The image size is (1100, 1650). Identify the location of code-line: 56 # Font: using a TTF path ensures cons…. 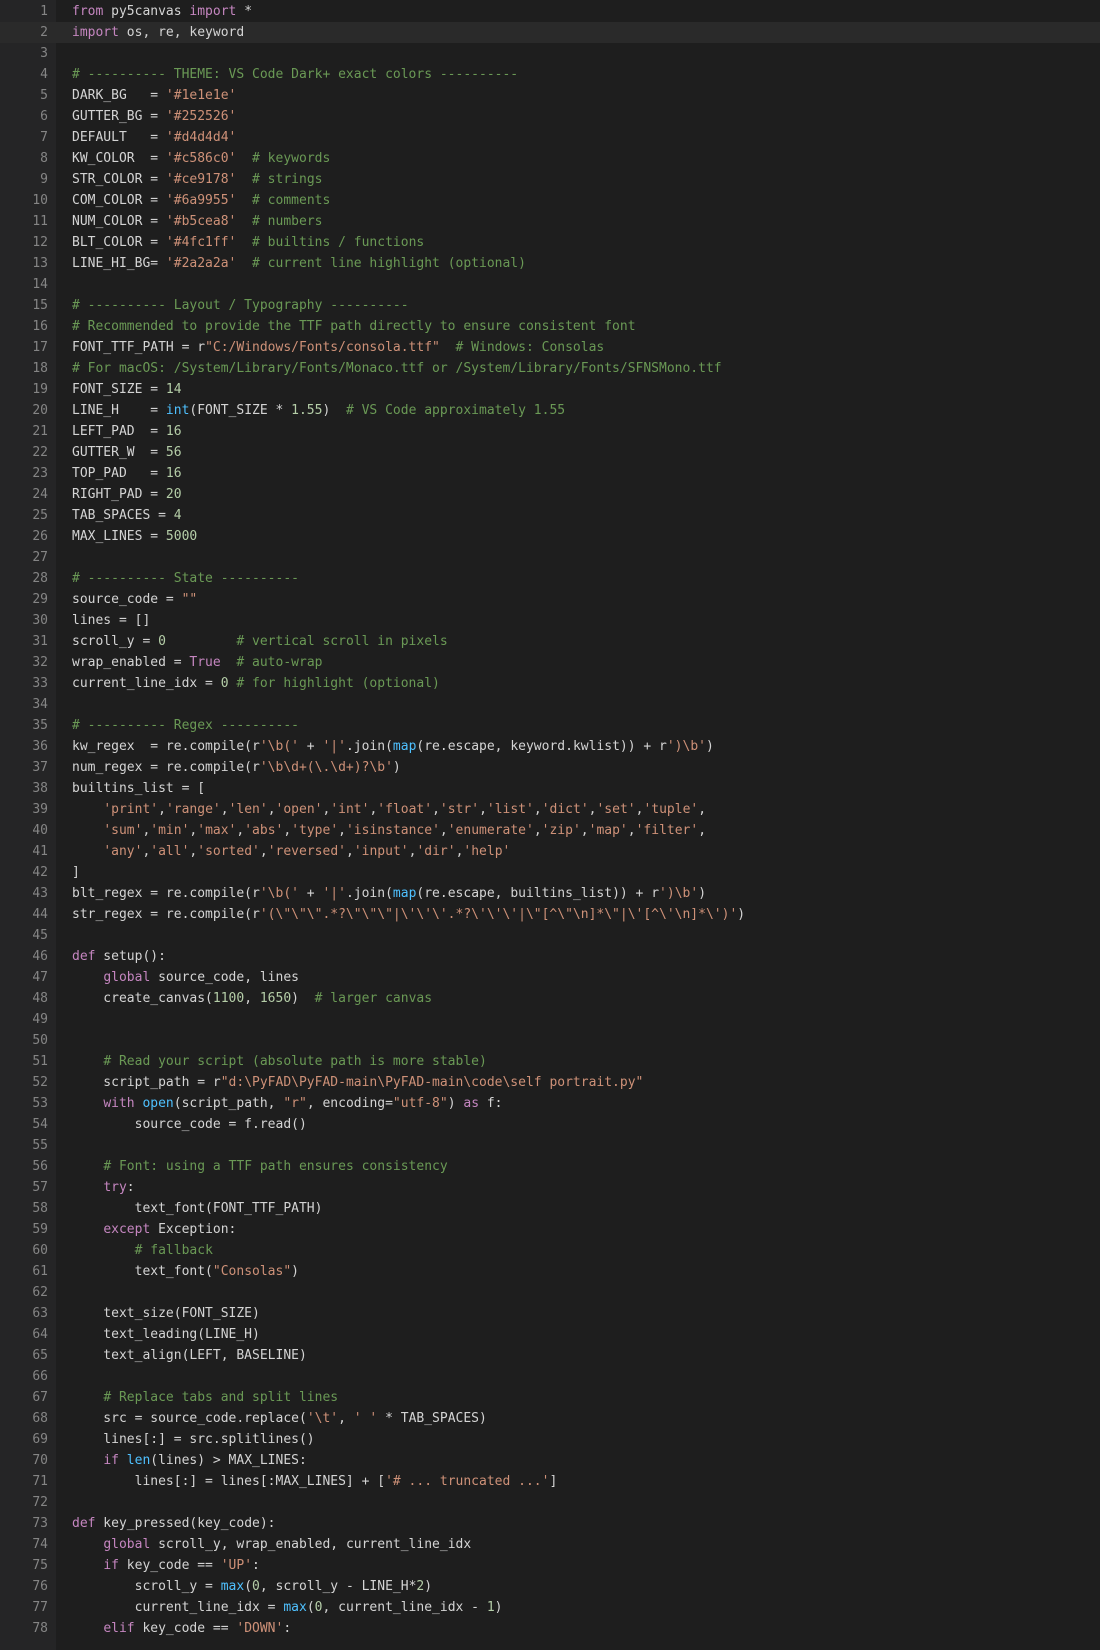
(550, 1166).